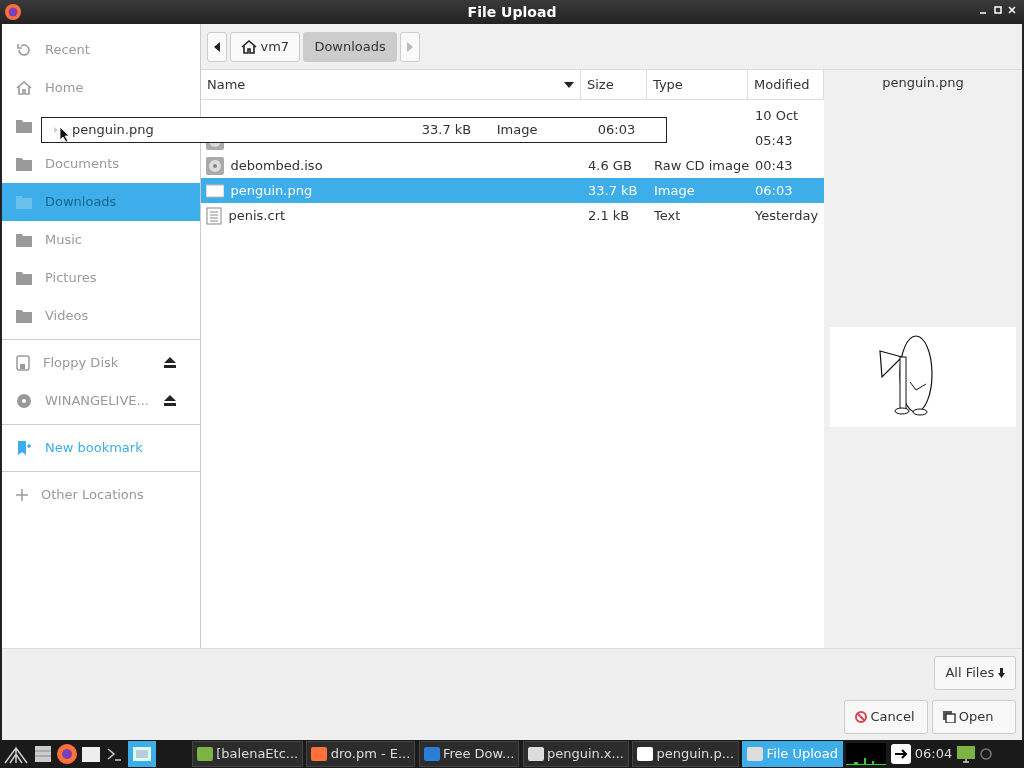  What do you see at coordinates (609, 215) in the screenshot?
I see `table-cell: 2.1 kB` at bounding box center [609, 215].